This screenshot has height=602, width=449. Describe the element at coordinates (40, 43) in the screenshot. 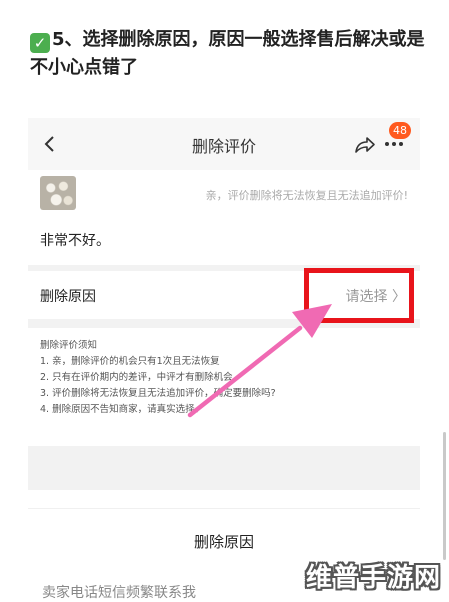

I see `checkmark-icon: ✓` at that location.